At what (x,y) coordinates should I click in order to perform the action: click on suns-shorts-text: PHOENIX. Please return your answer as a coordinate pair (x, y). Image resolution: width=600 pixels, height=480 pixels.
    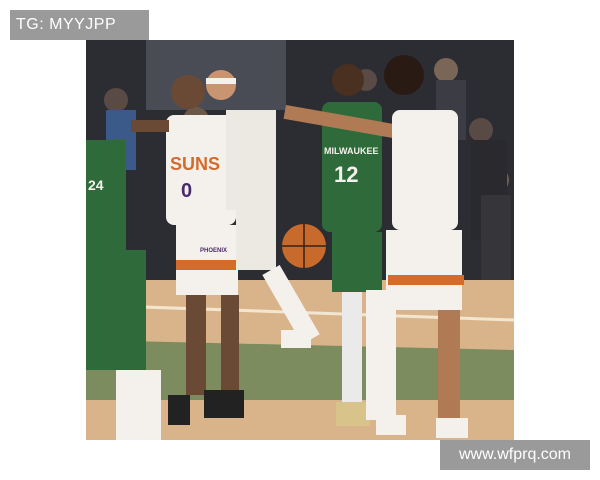
    Looking at the image, I should click on (213, 251).